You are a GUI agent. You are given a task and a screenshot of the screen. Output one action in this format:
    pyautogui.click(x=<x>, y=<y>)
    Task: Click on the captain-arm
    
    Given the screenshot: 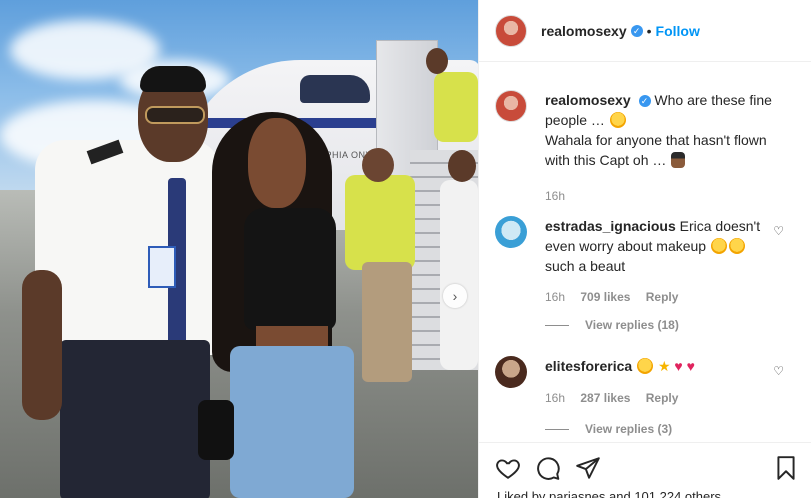 What is the action you would take?
    pyautogui.click(x=42, y=345)
    